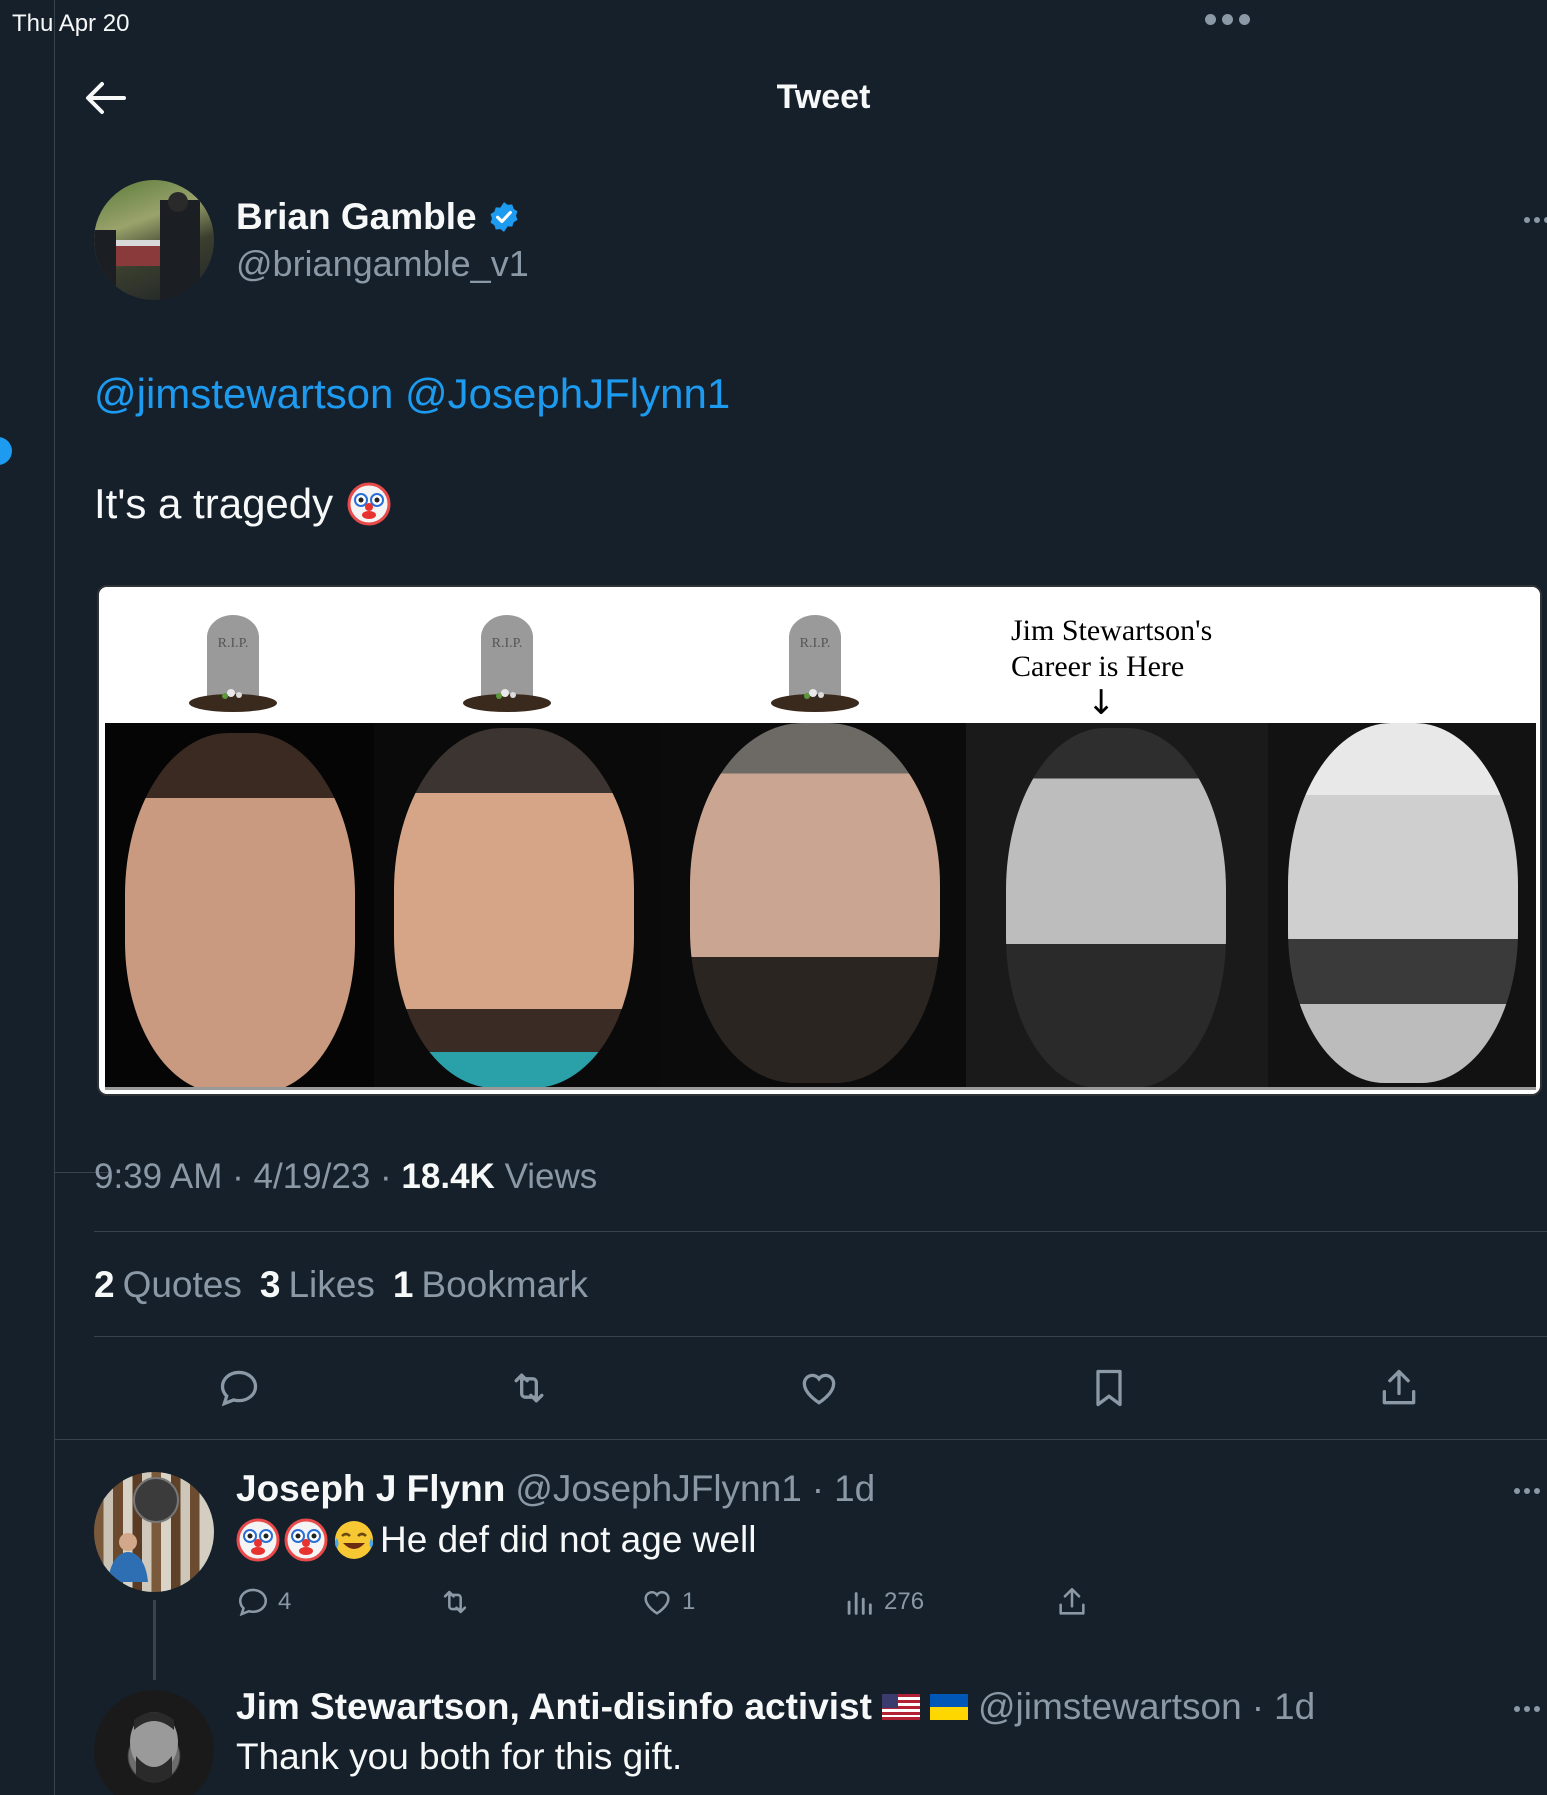  I want to click on likes-stat: 3 Likes, so click(317, 1285).